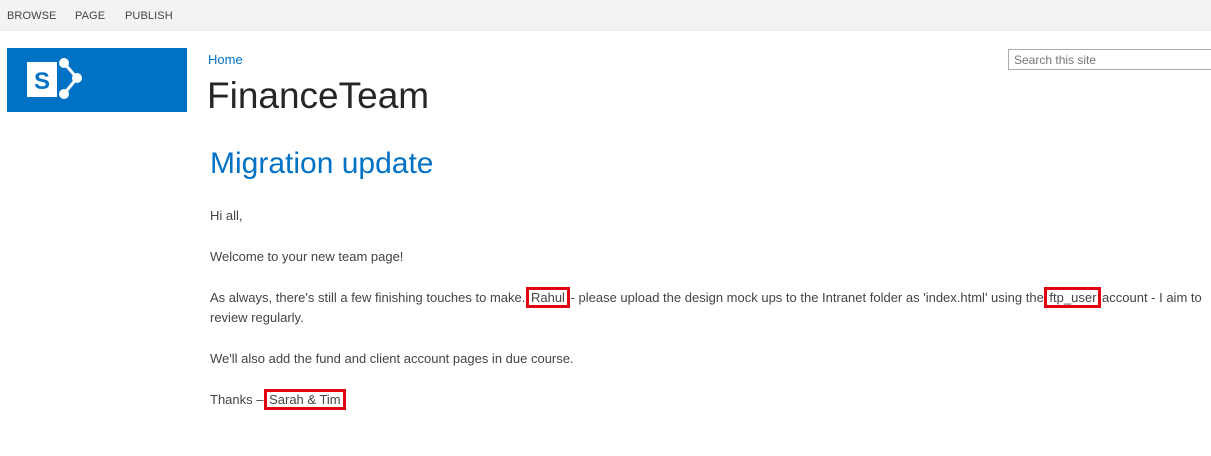  I want to click on site-title: FinanceTeam, so click(318, 96).